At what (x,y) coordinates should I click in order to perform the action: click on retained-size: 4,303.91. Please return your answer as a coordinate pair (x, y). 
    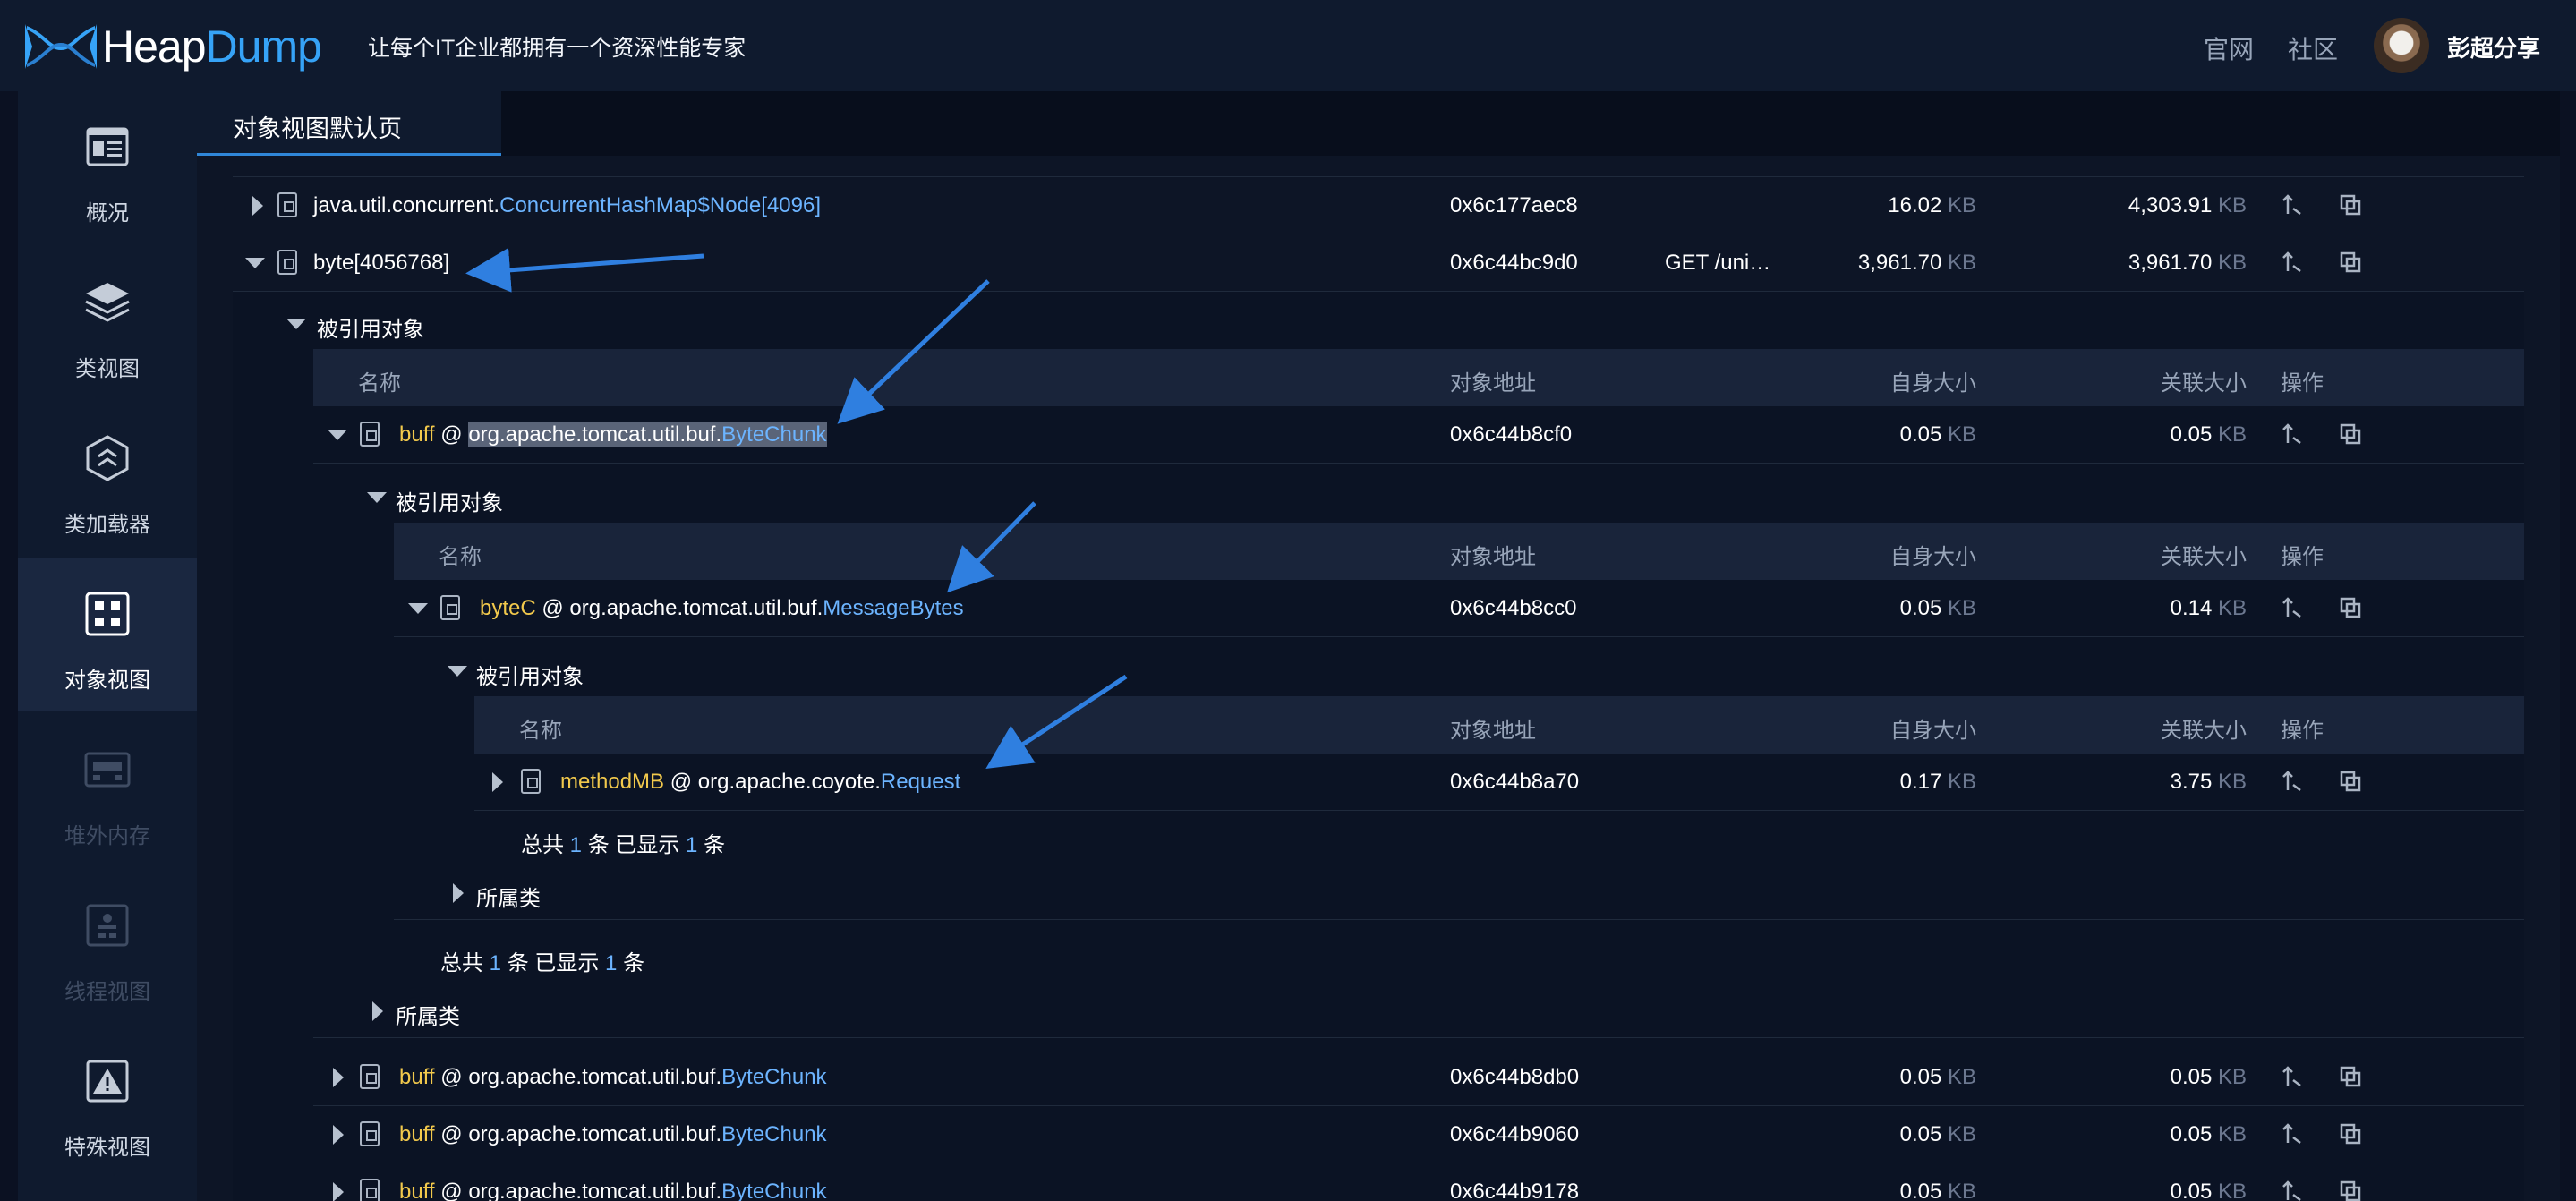
    Looking at the image, I should click on (2170, 205).